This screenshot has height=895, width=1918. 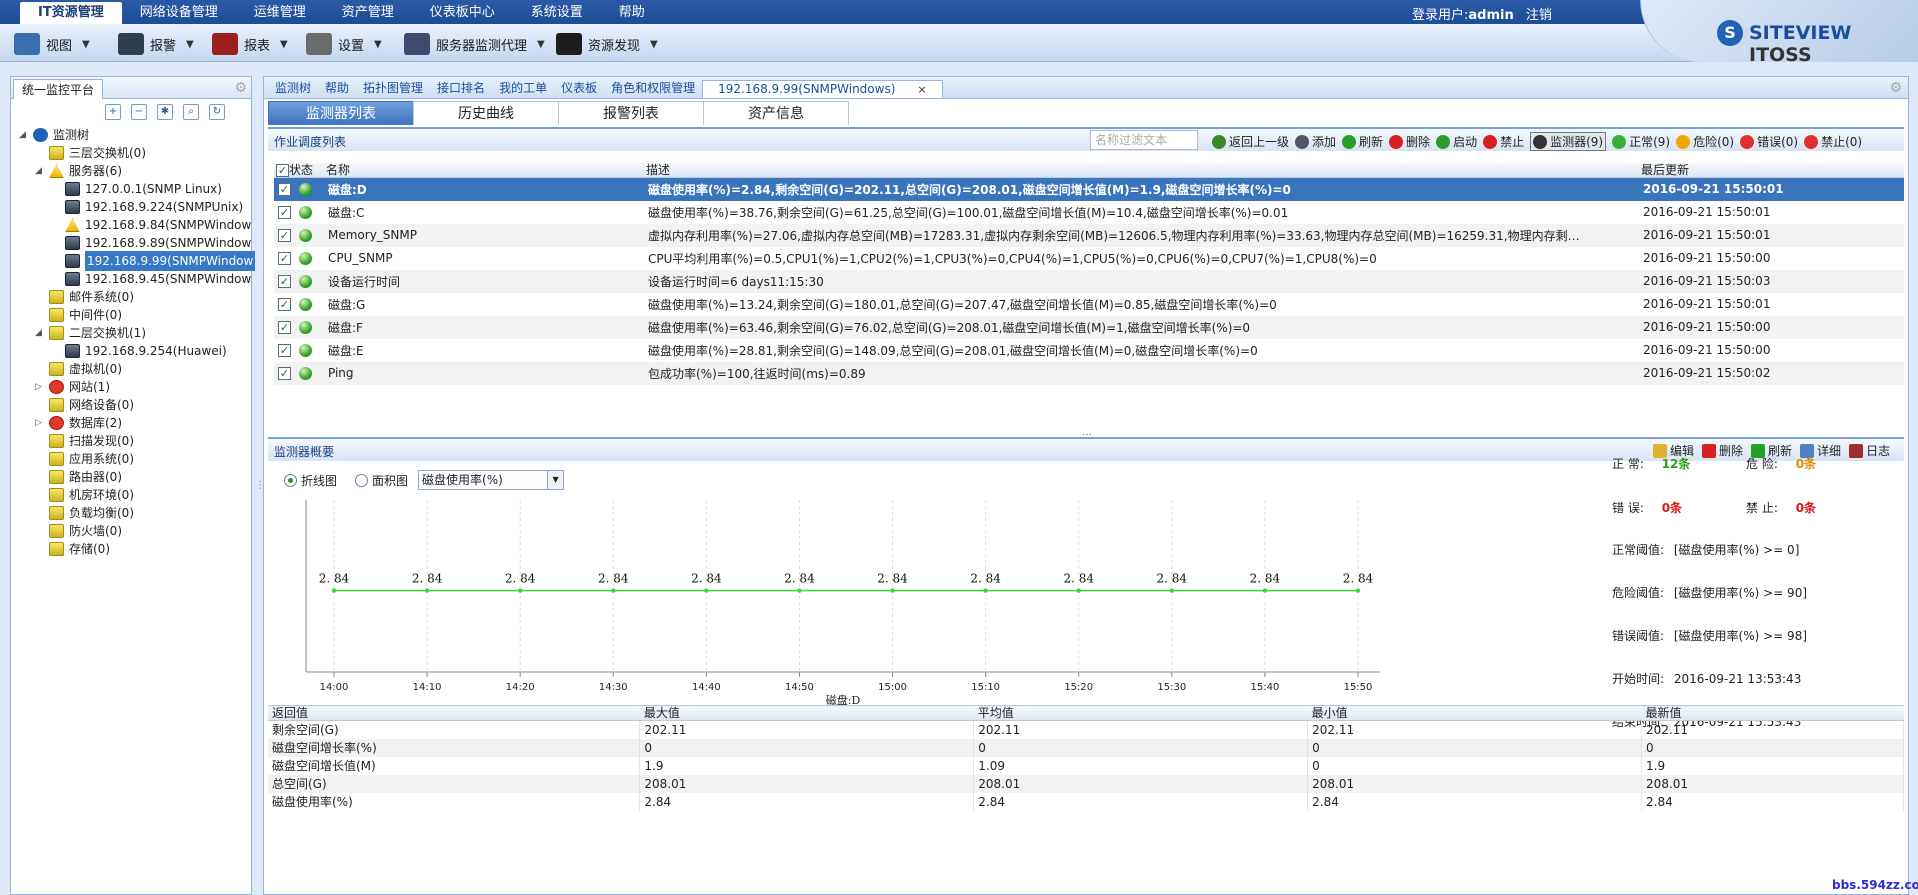 I want to click on joblist-action: 危险(0), so click(x=1705, y=141).